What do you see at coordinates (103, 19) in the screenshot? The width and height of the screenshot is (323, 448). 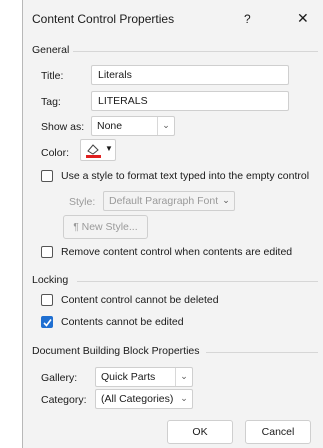 I see `dialog-title: Content Control Properties` at bounding box center [103, 19].